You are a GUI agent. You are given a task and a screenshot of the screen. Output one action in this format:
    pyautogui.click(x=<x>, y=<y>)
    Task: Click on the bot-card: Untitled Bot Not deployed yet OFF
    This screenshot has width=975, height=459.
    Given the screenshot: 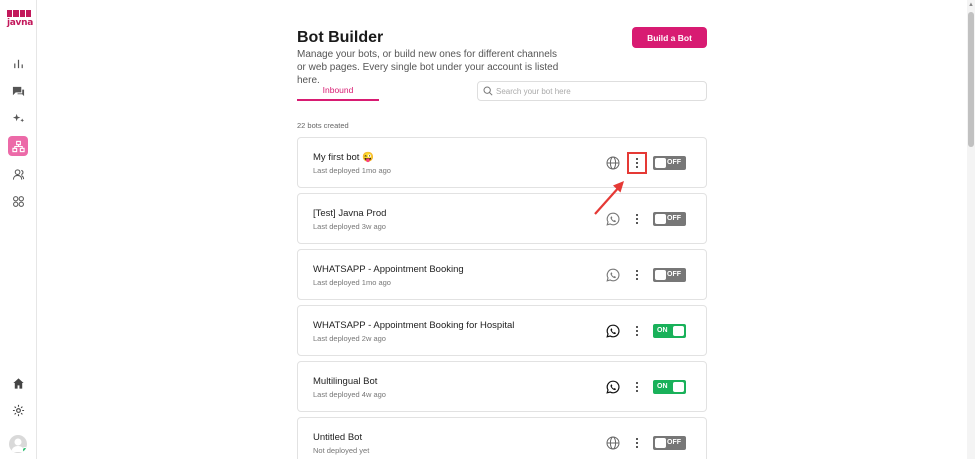 What is the action you would take?
    pyautogui.click(x=502, y=438)
    